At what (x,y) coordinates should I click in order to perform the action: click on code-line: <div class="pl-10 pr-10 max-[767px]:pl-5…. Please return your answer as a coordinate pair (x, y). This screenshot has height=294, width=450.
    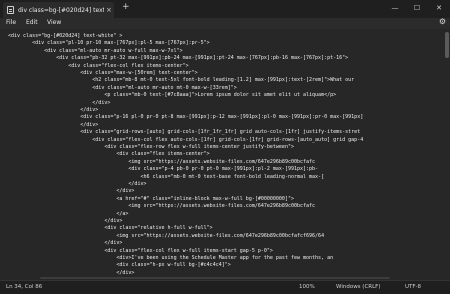
    Looking at the image, I should click on (109, 43).